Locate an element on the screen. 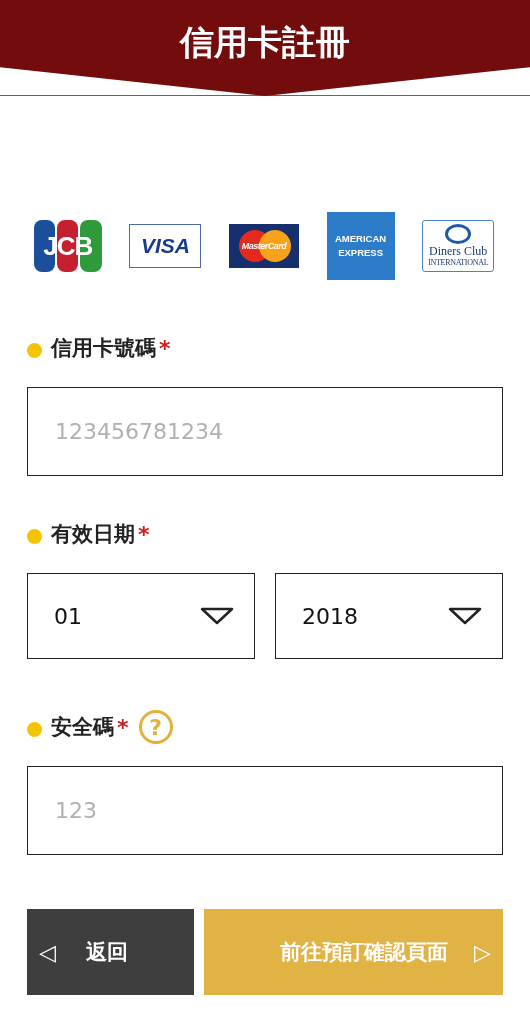  card-logo: Diners Club INTERNATIONAL is located at coordinates (458, 246).